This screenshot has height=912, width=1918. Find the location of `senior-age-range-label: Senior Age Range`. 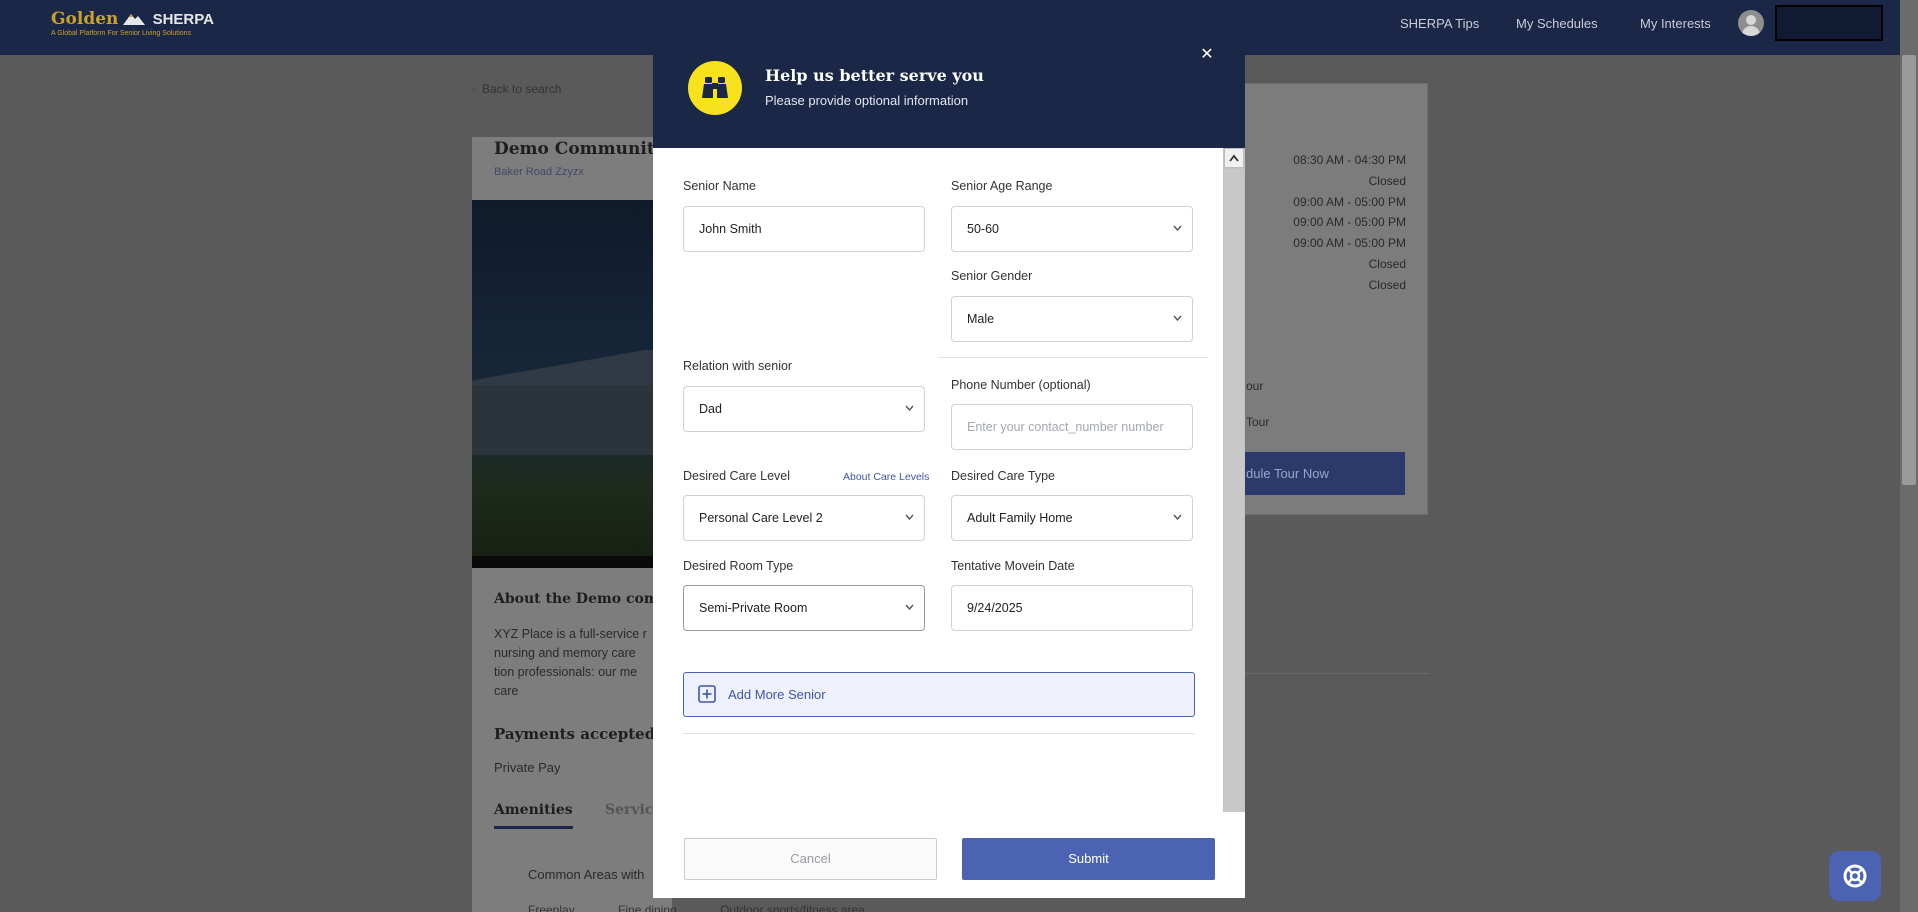

senior-age-range-label: Senior Age Range is located at coordinates (1002, 186).